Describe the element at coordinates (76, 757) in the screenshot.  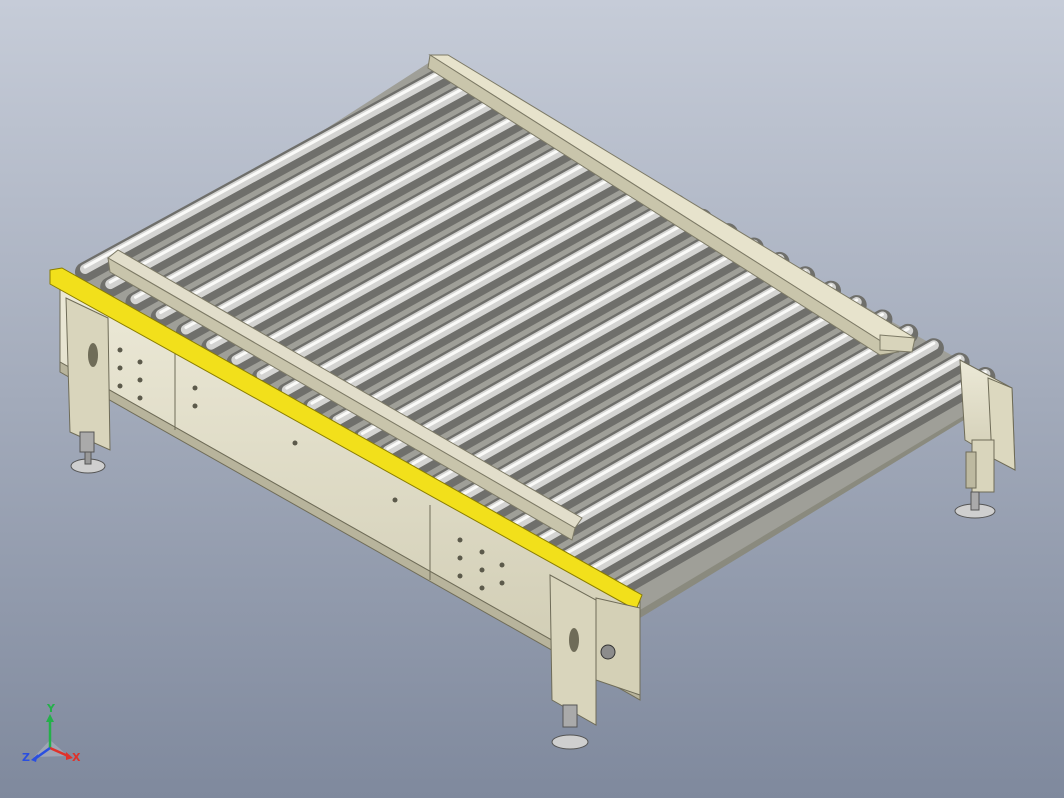
I see `triad-x-label: X` at that location.